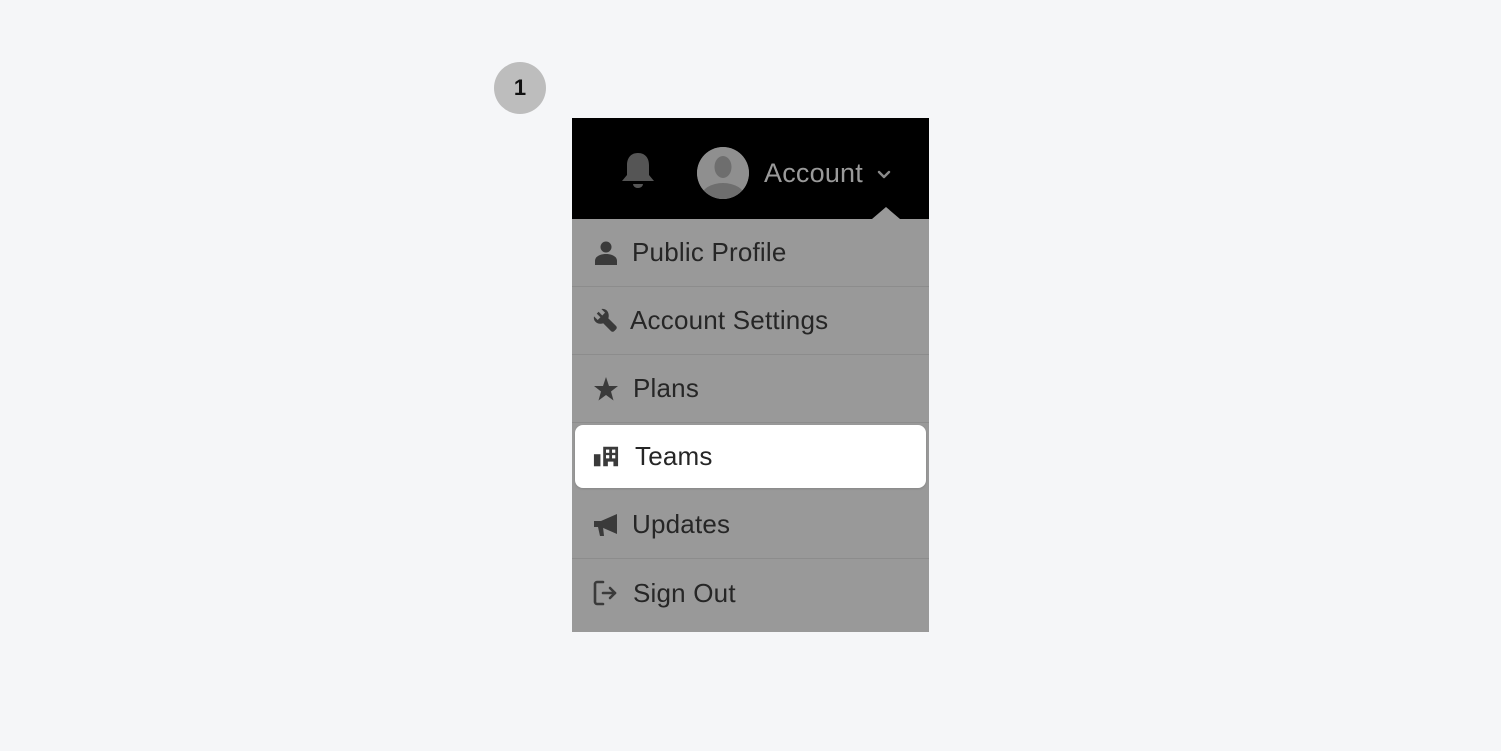 Image resolution: width=1501 pixels, height=751 pixels. Describe the element at coordinates (606, 525) in the screenshot. I see `megaphone-icon` at that location.